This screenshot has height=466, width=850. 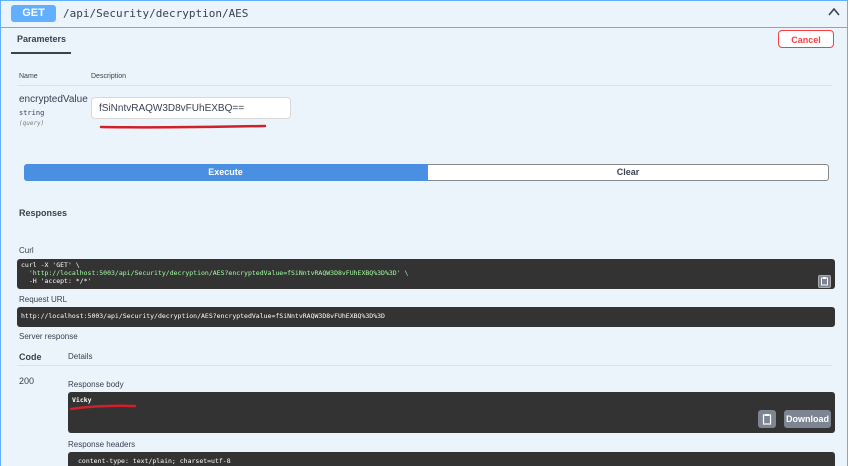 I want to click on chevron-up-icon, so click(x=834, y=12).